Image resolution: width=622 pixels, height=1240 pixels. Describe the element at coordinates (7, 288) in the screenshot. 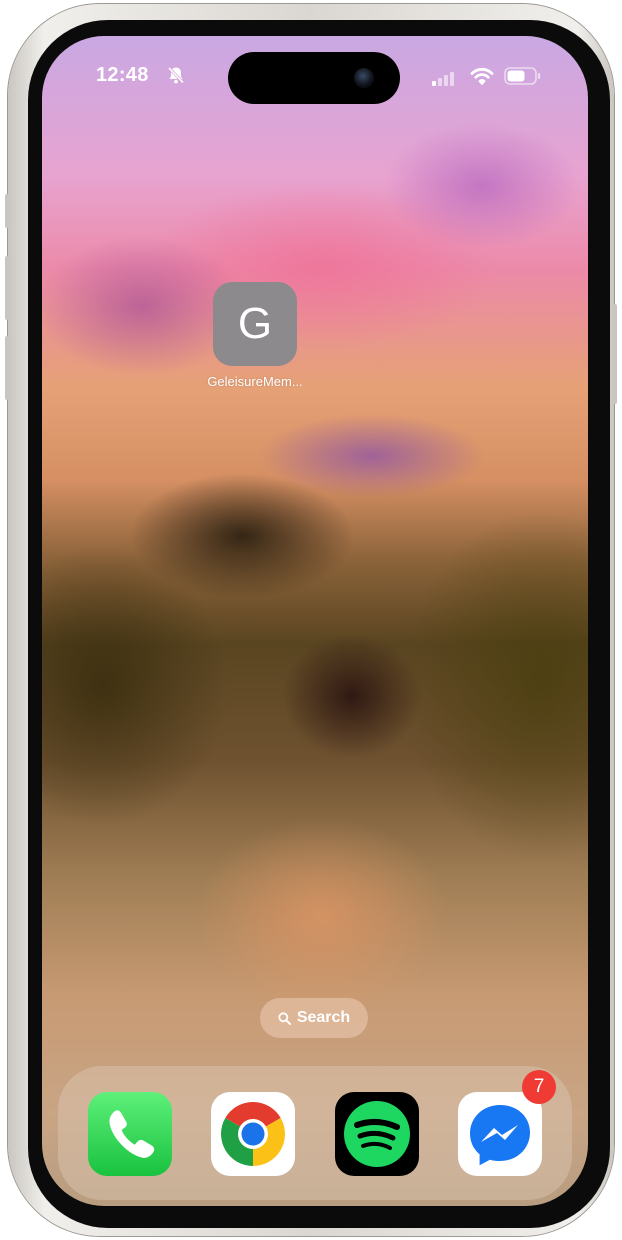

I see `volume-up-button` at that location.